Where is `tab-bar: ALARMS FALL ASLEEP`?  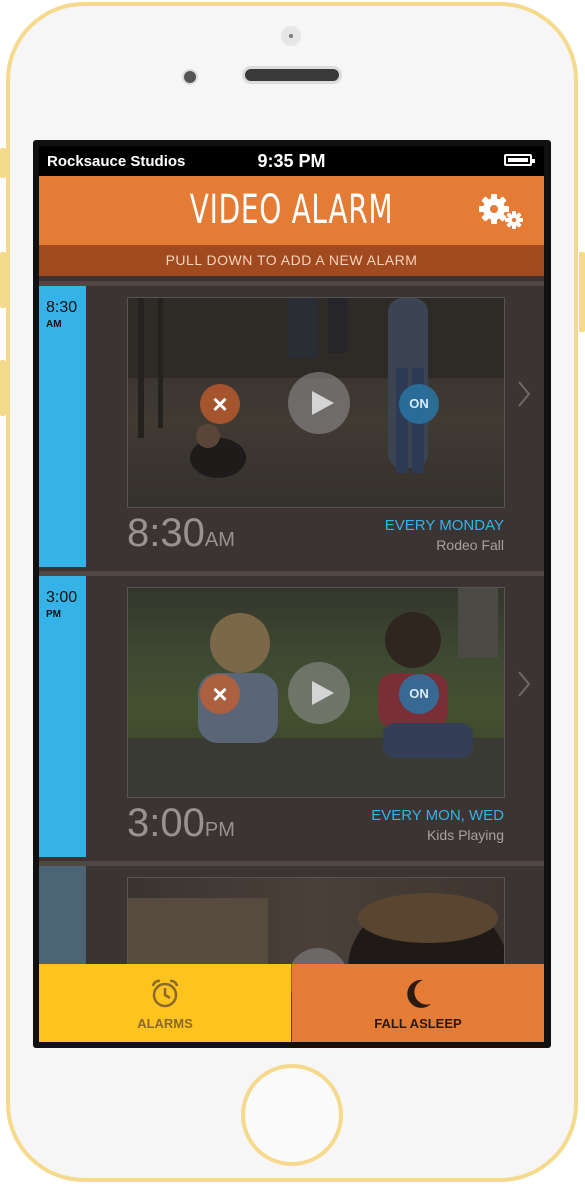
tab-bar: ALARMS FALL ASLEEP is located at coordinates (291, 1003).